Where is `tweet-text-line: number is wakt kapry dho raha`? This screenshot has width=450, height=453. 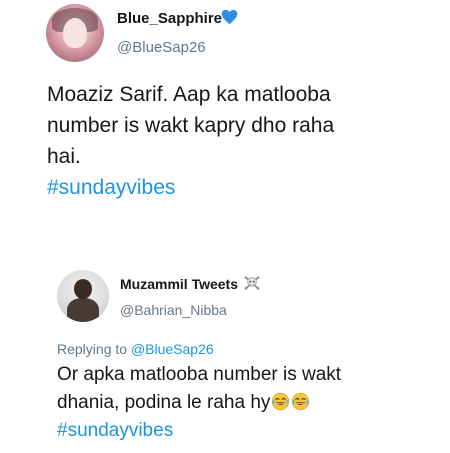
tweet-text-line: number is wakt kapry dho raha is located at coordinates (191, 125).